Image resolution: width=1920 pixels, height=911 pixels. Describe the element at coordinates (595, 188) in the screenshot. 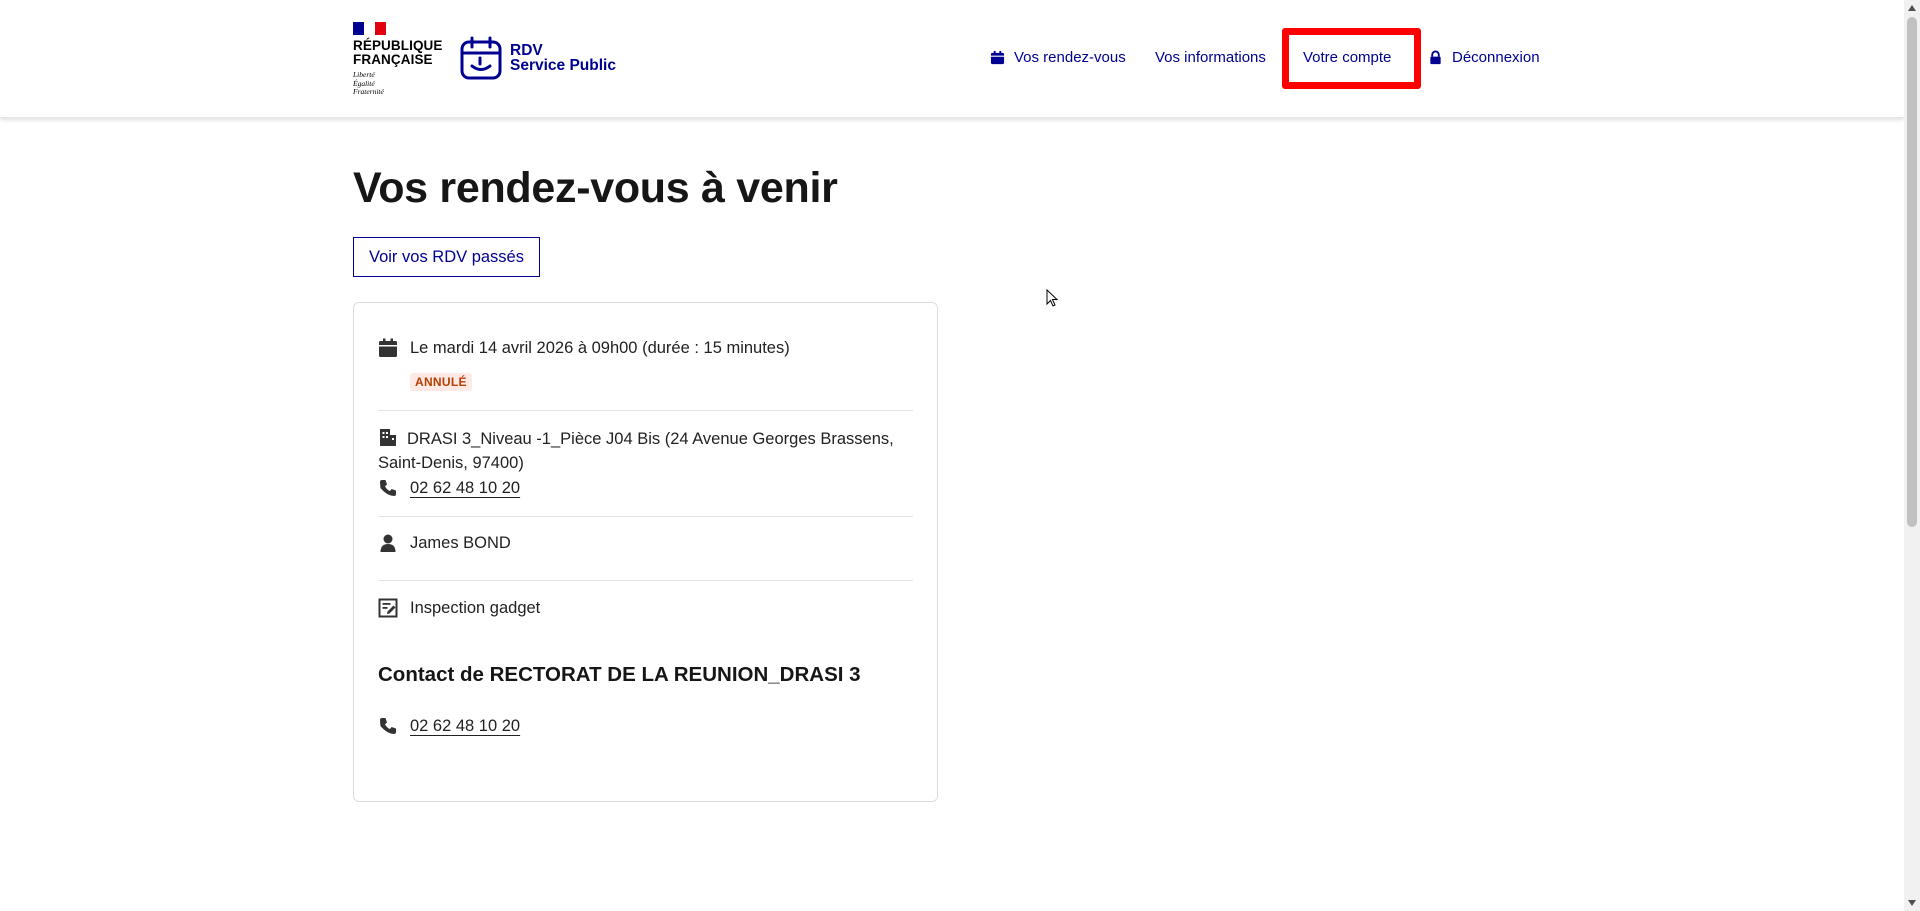

I see `page-title: Vos rendez-vous à venir` at that location.